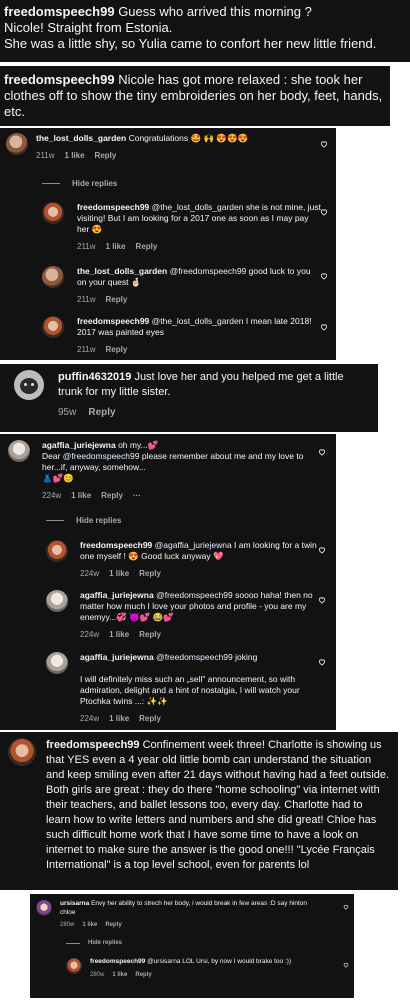 This screenshot has width=410, height=1000. What do you see at coordinates (74, 903) in the screenshot?
I see `comment-username: ursisarna` at bounding box center [74, 903].